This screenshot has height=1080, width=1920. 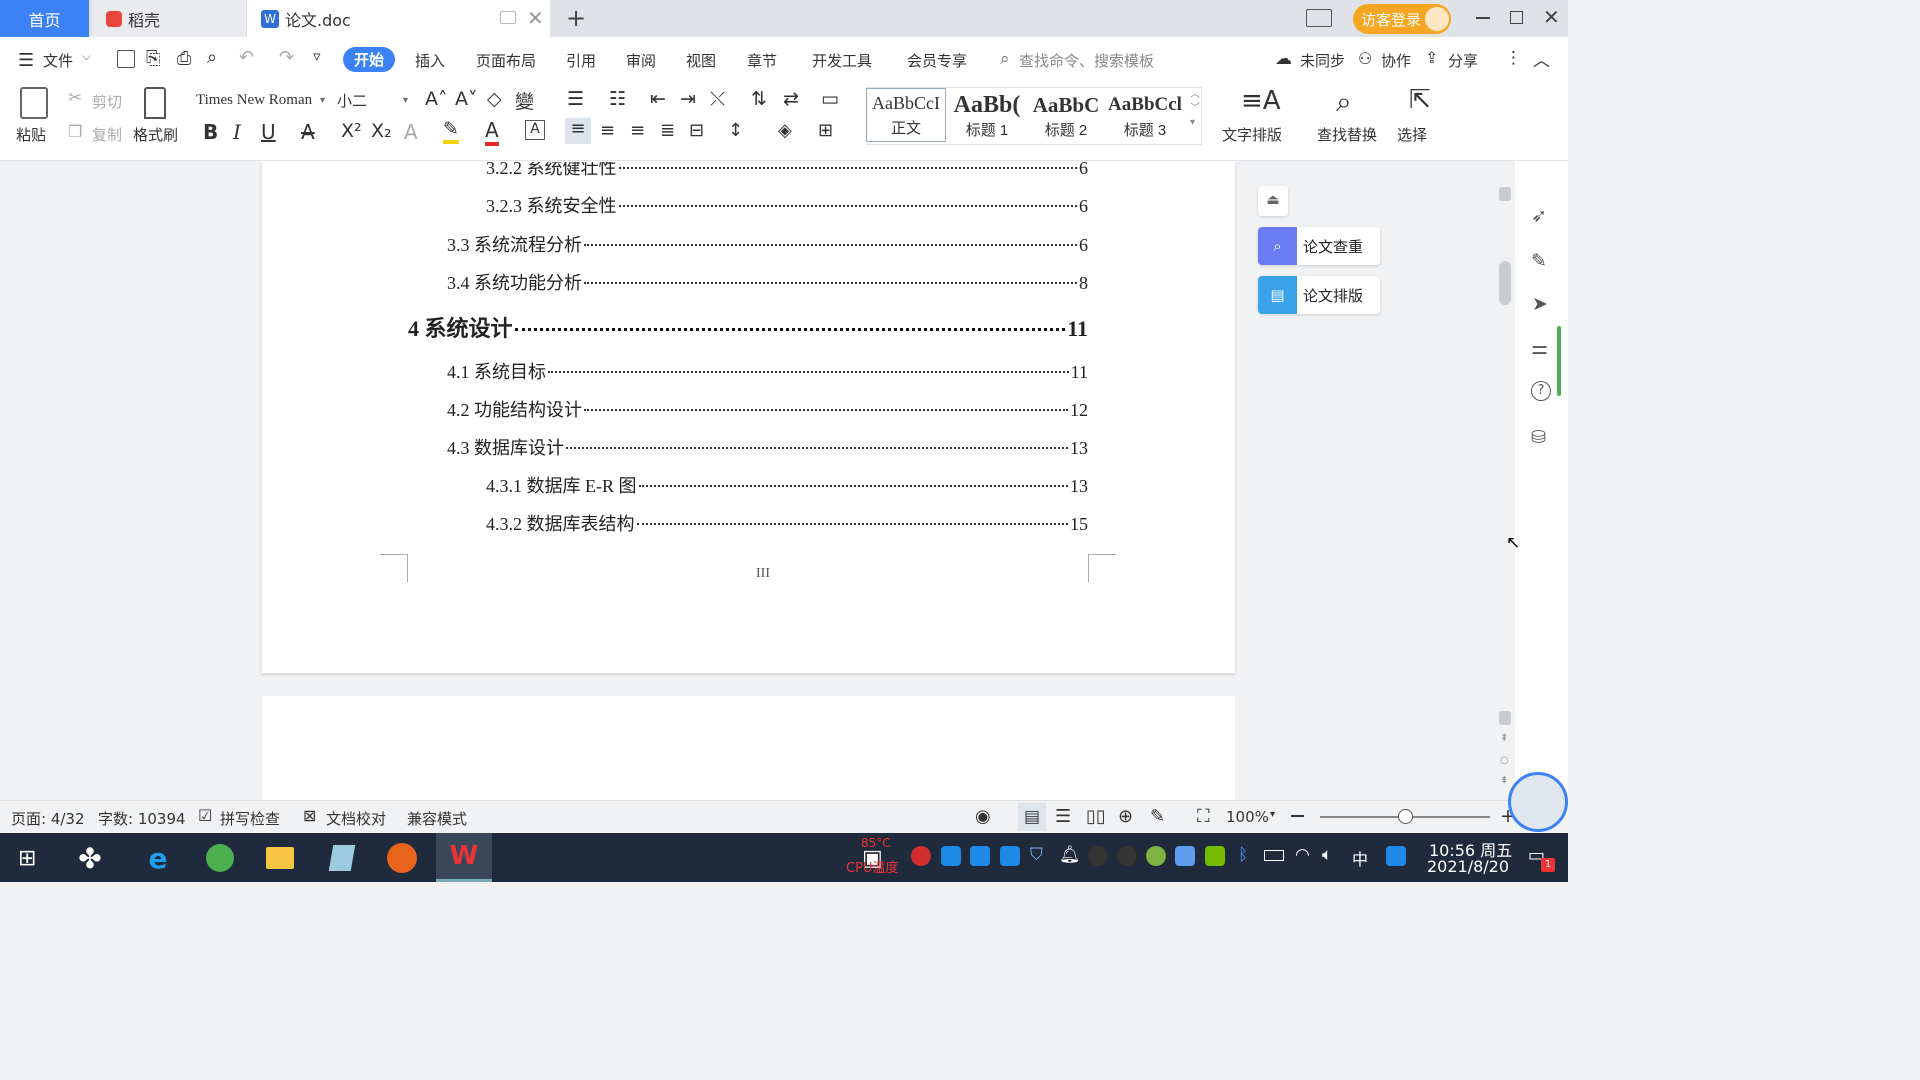 What do you see at coordinates (317, 56) in the screenshot?
I see `customize-icon: ▿` at bounding box center [317, 56].